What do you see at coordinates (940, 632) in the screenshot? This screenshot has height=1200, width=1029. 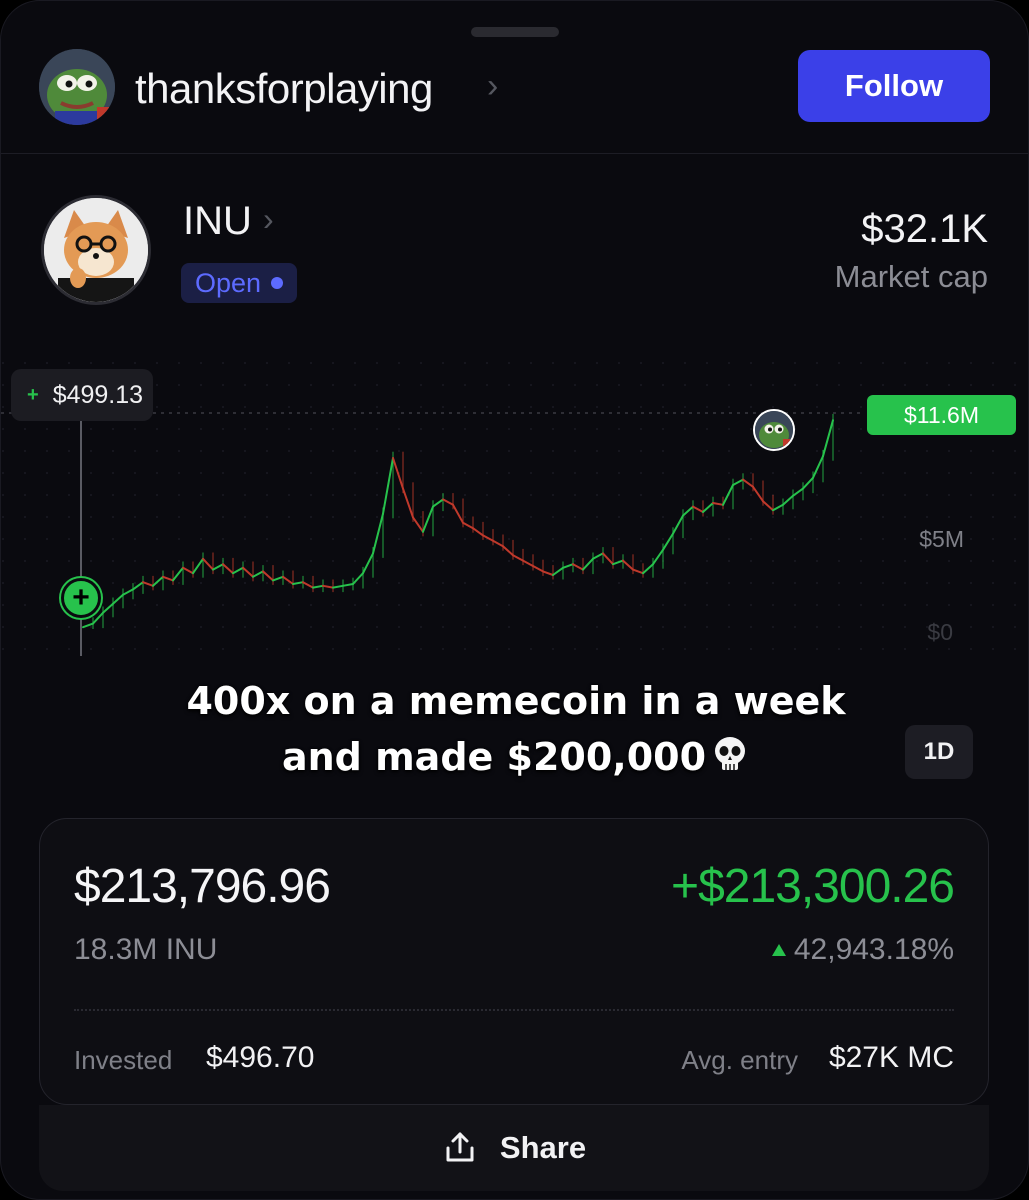 I see `y-axis-label: $0` at bounding box center [940, 632].